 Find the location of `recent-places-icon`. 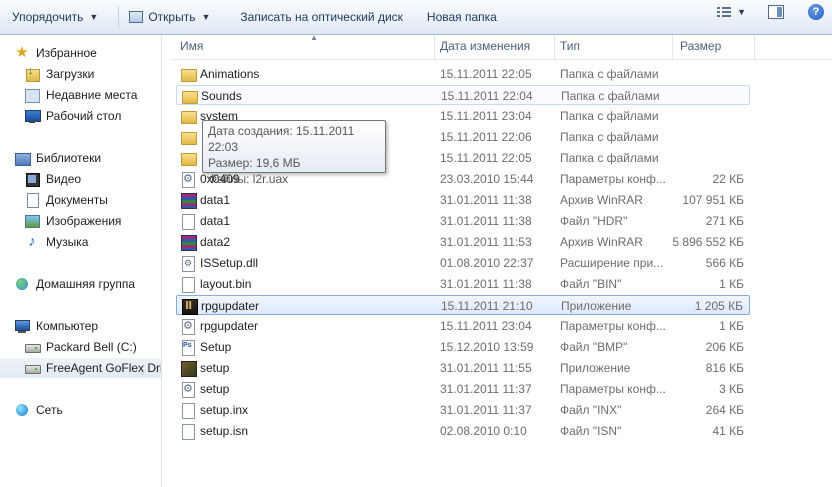

recent-places-icon is located at coordinates (32, 95).